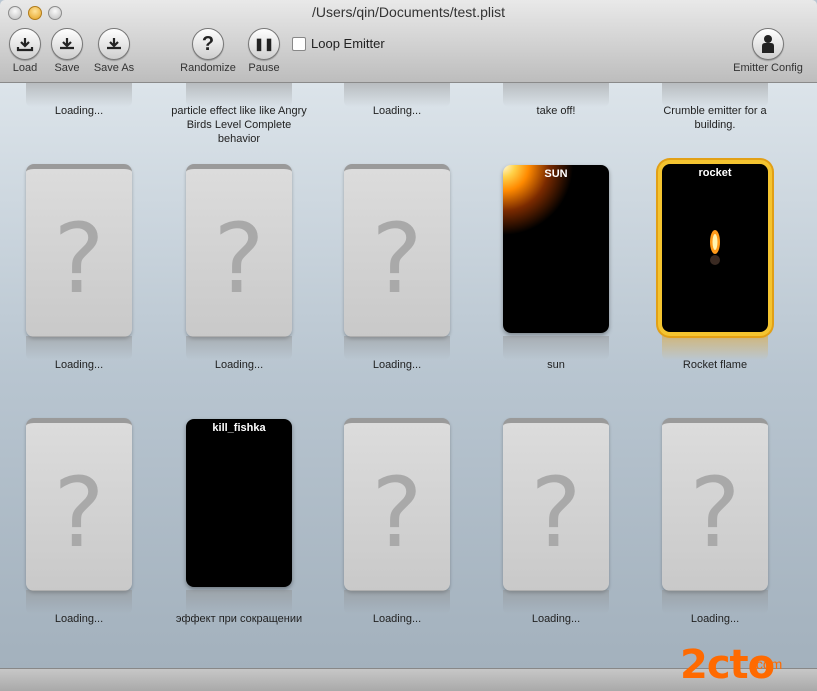  Describe the element at coordinates (114, 44) in the screenshot. I see `save-as-icon` at that location.